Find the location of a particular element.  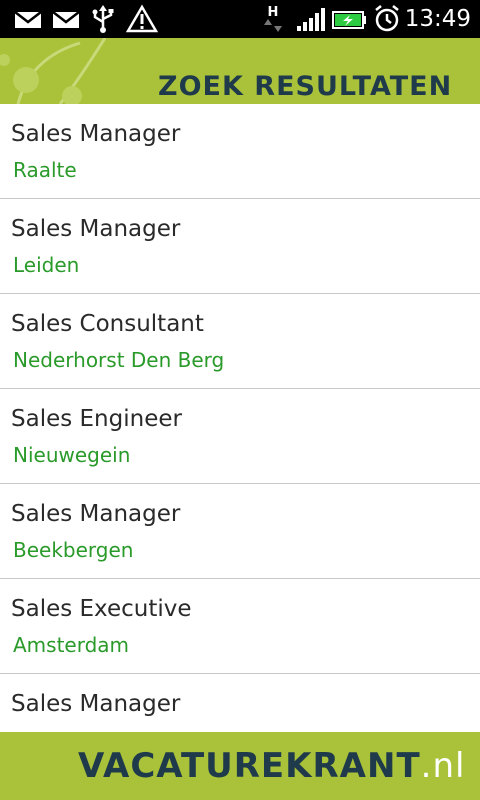

job-location: Nederhorst Den Berg is located at coordinates (119, 360).